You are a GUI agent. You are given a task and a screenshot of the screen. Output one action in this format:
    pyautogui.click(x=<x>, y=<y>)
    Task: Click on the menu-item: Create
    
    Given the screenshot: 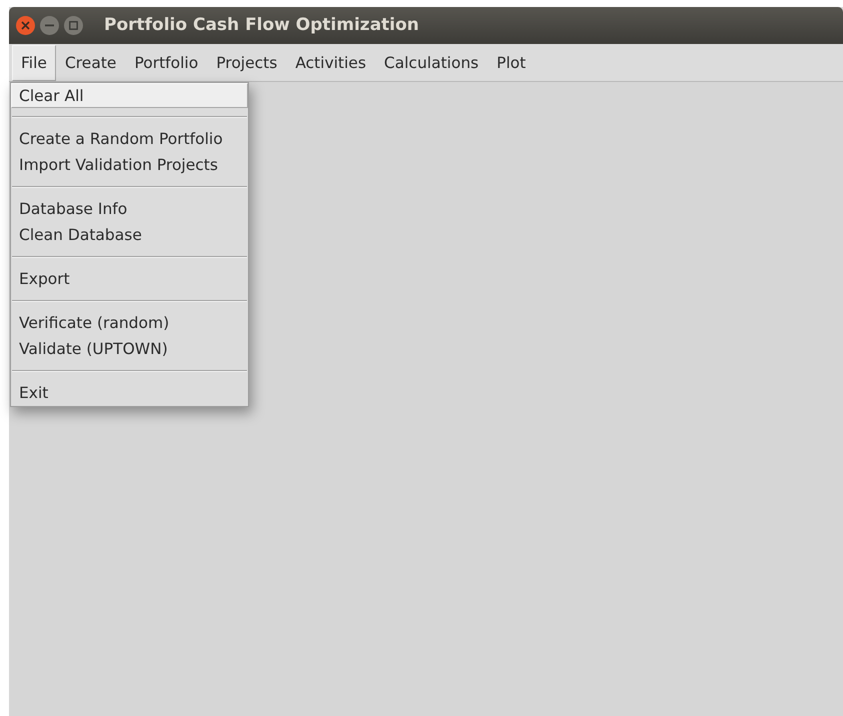 What is the action you would take?
    pyautogui.click(x=91, y=62)
    